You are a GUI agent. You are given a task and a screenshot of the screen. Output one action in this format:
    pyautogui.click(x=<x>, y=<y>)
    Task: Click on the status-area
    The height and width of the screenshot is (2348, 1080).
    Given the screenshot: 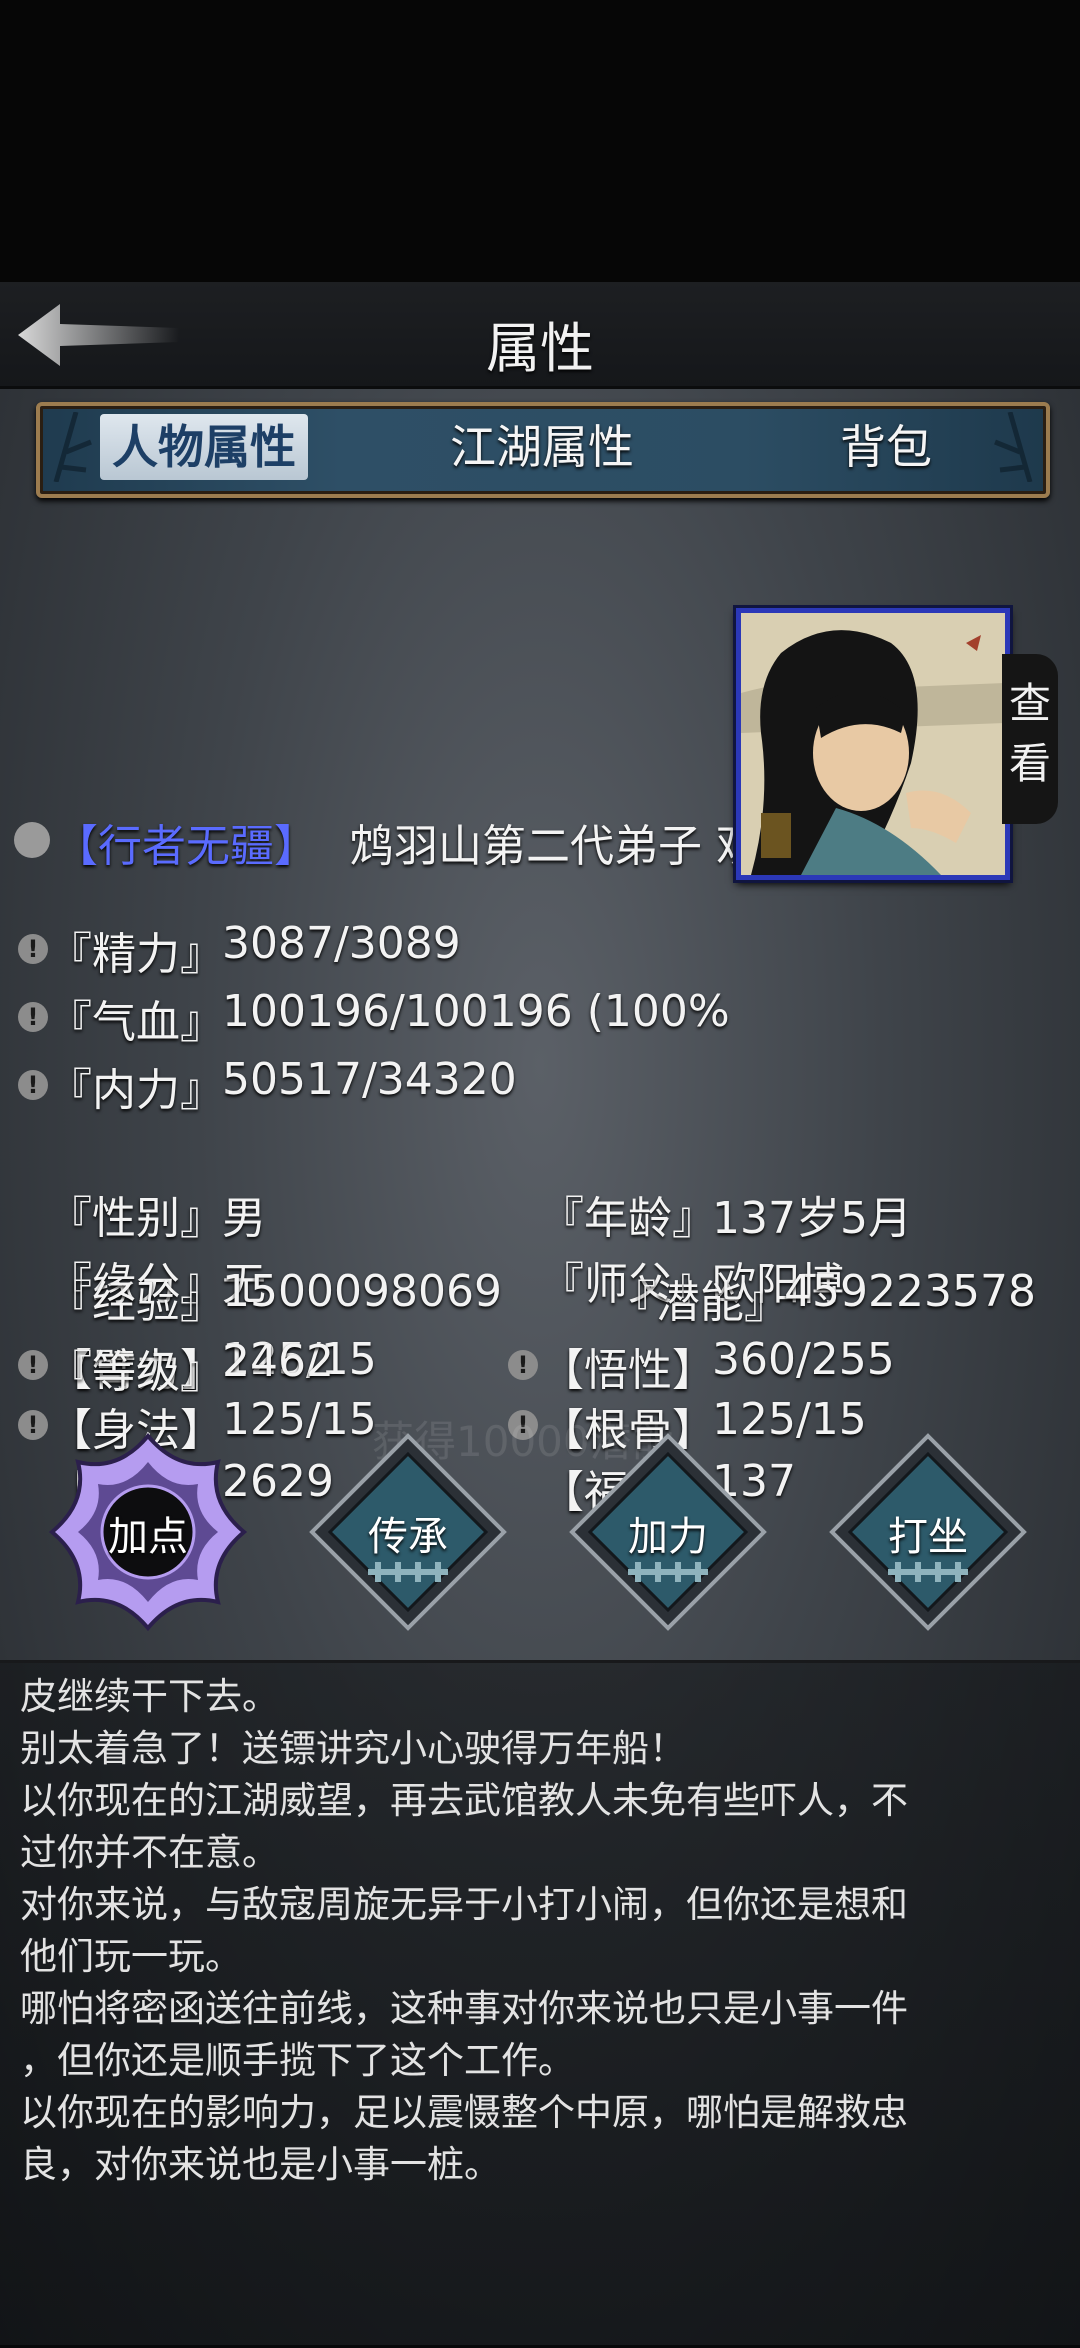 What is the action you would take?
    pyautogui.click(x=540, y=141)
    